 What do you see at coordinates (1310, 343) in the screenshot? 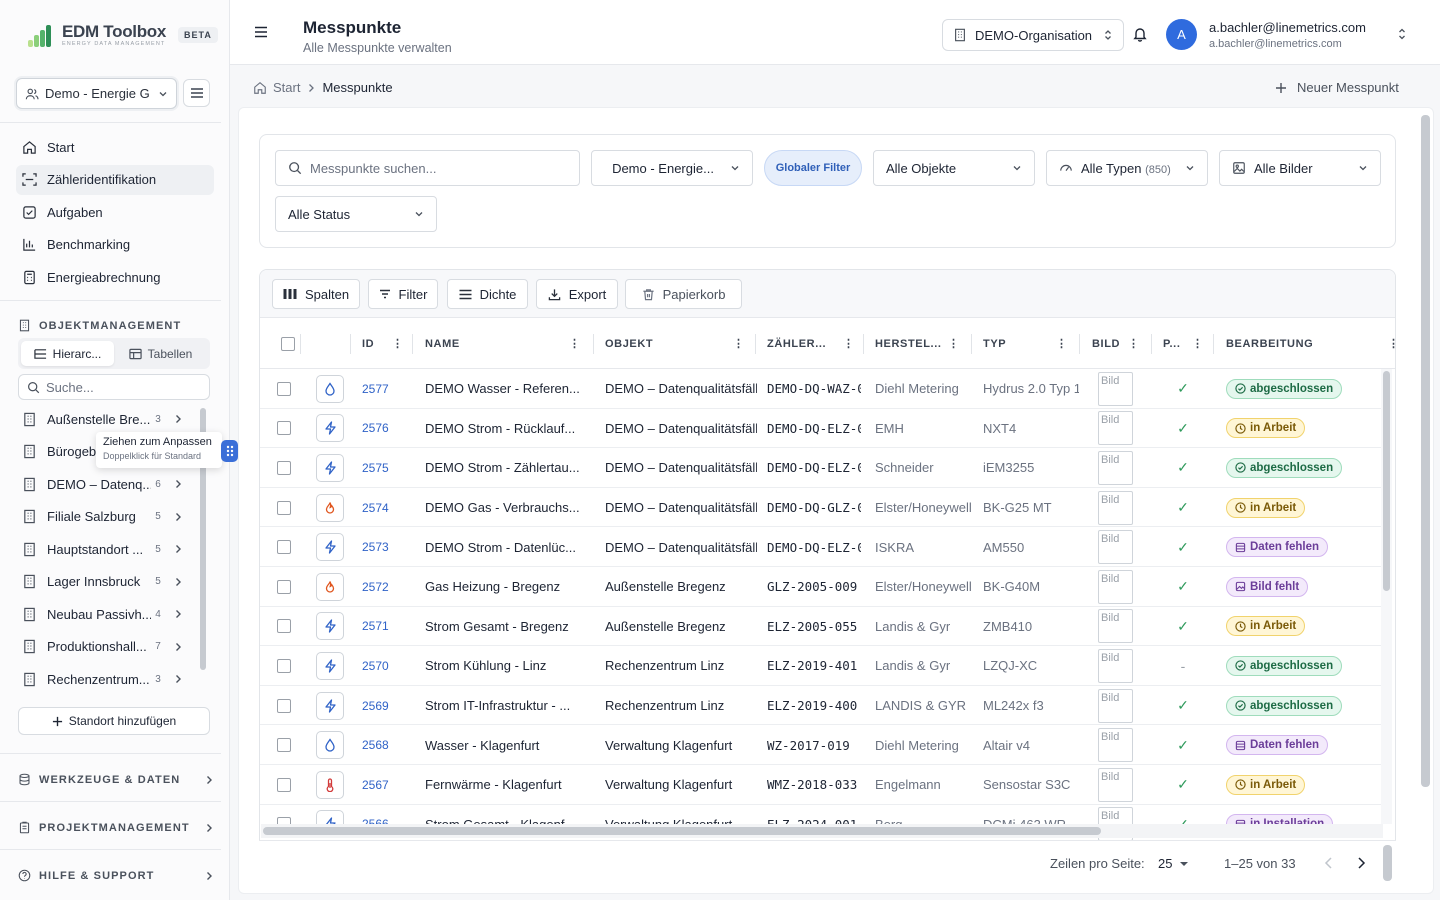
I see `column-header-bearbeitung: BEARBEITUNG⋮` at bounding box center [1310, 343].